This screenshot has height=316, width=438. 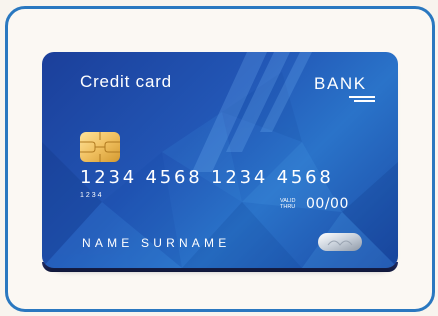 I want to click on valid-label-line2: THRU, so click(x=288, y=207).